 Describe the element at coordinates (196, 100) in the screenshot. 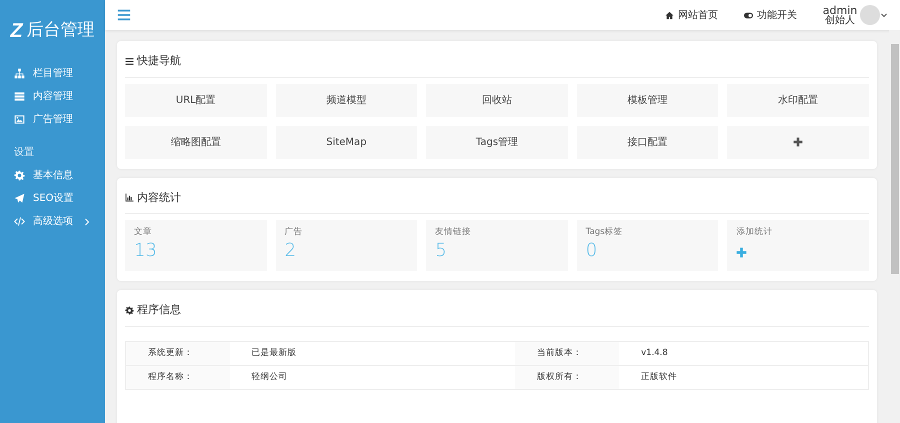

I see `quick-nav-button: URL配置` at that location.